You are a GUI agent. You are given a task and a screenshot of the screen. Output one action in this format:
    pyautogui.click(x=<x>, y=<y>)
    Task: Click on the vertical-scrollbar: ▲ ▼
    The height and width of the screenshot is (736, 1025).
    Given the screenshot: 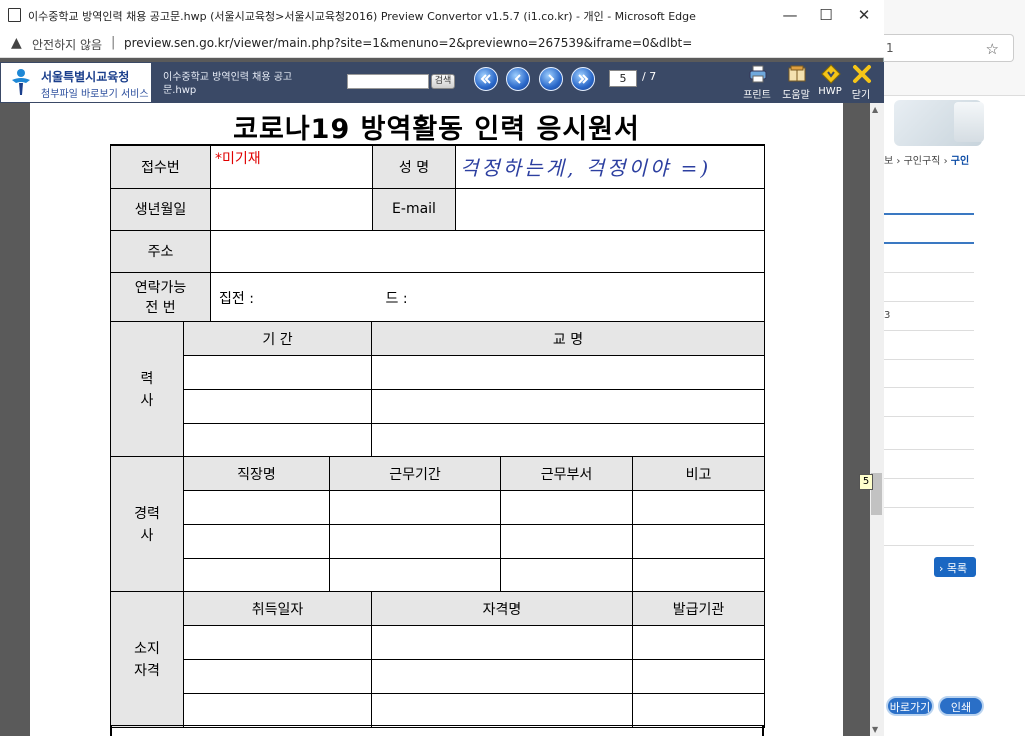 What is the action you would take?
    pyautogui.click(x=877, y=419)
    